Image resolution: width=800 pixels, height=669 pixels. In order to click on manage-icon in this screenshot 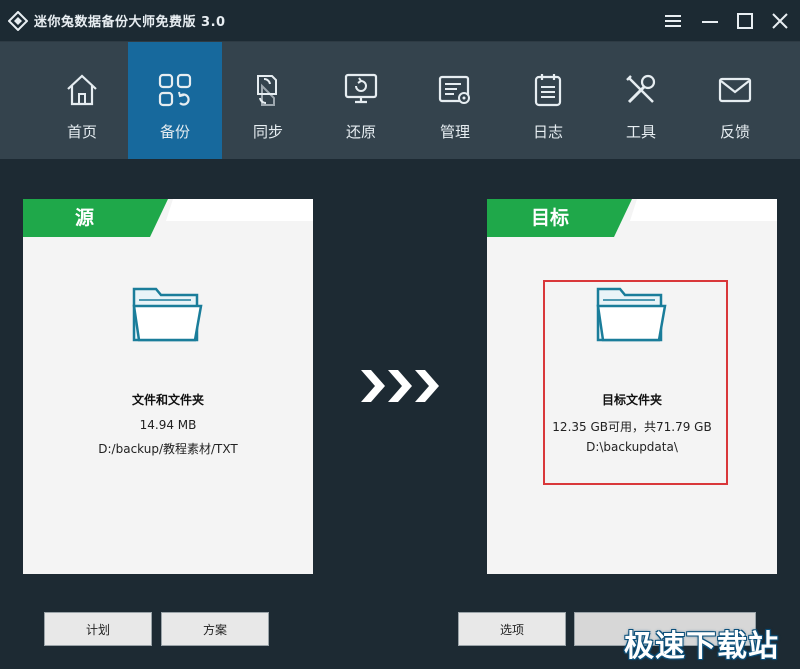, I will do `click(454, 89)`.